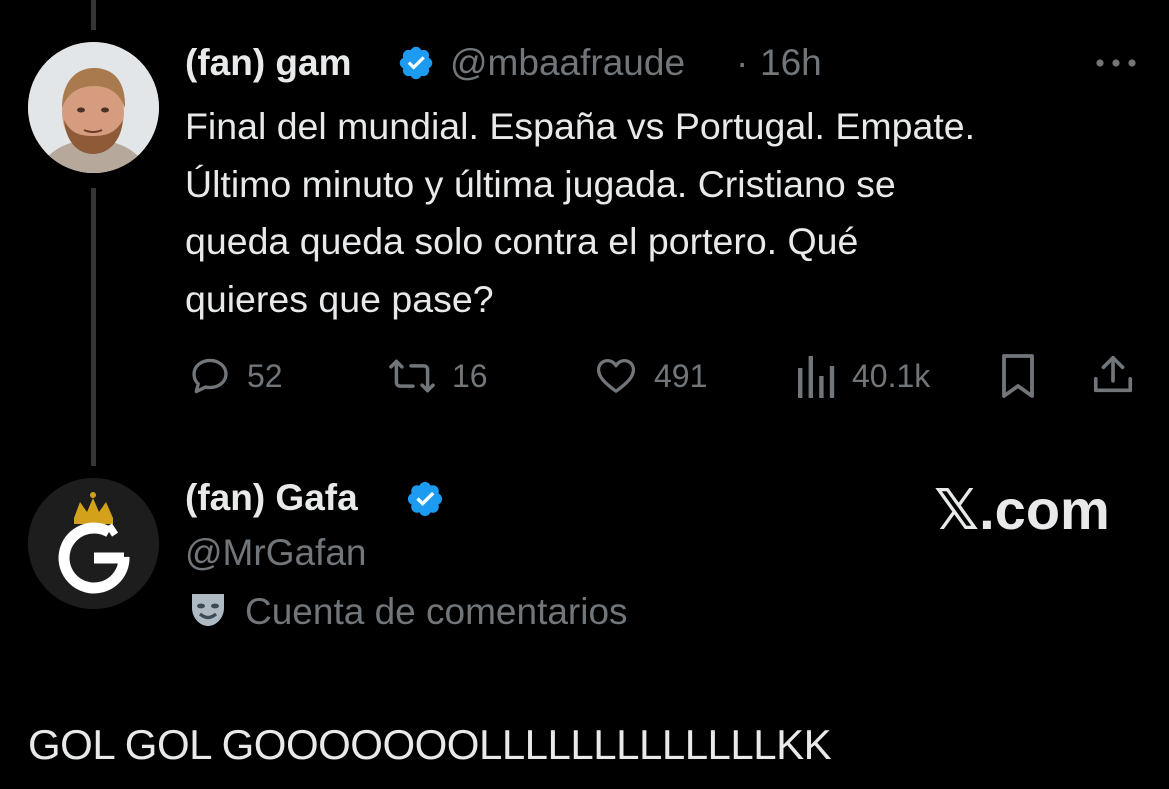 The image size is (1169, 789). I want to click on theater-mask-icon, so click(208, 612).